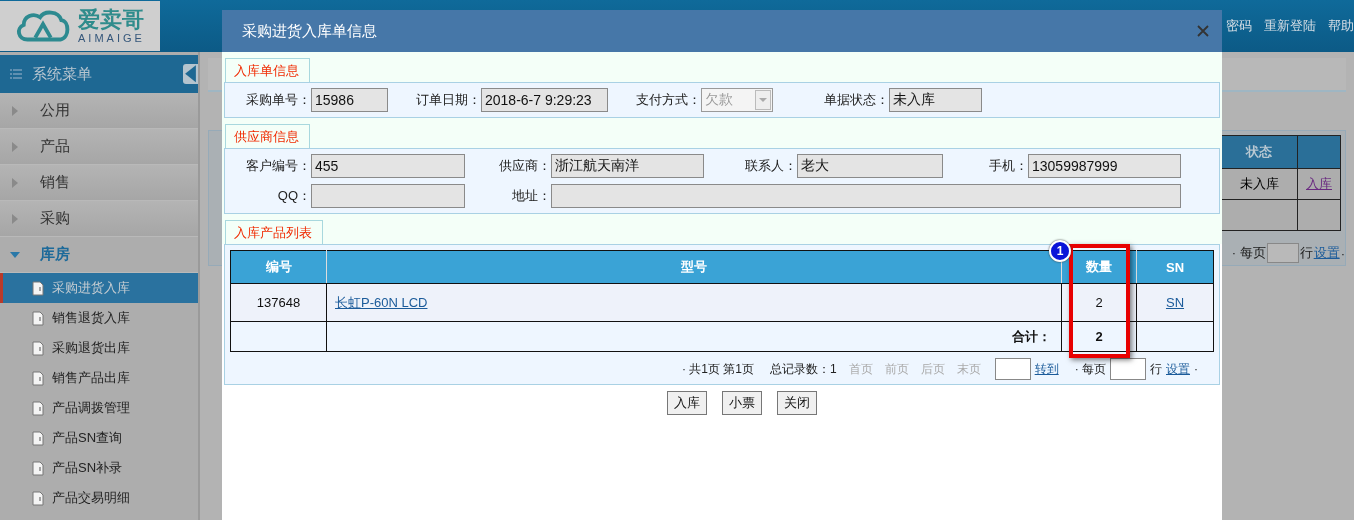 The image size is (1354, 520). Describe the element at coordinates (111, 20) in the screenshot. I see `logo-text: 爱卖哥` at that location.